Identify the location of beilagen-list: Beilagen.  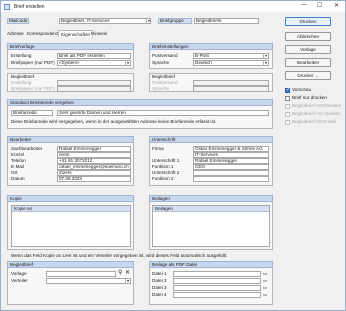
(211, 226).